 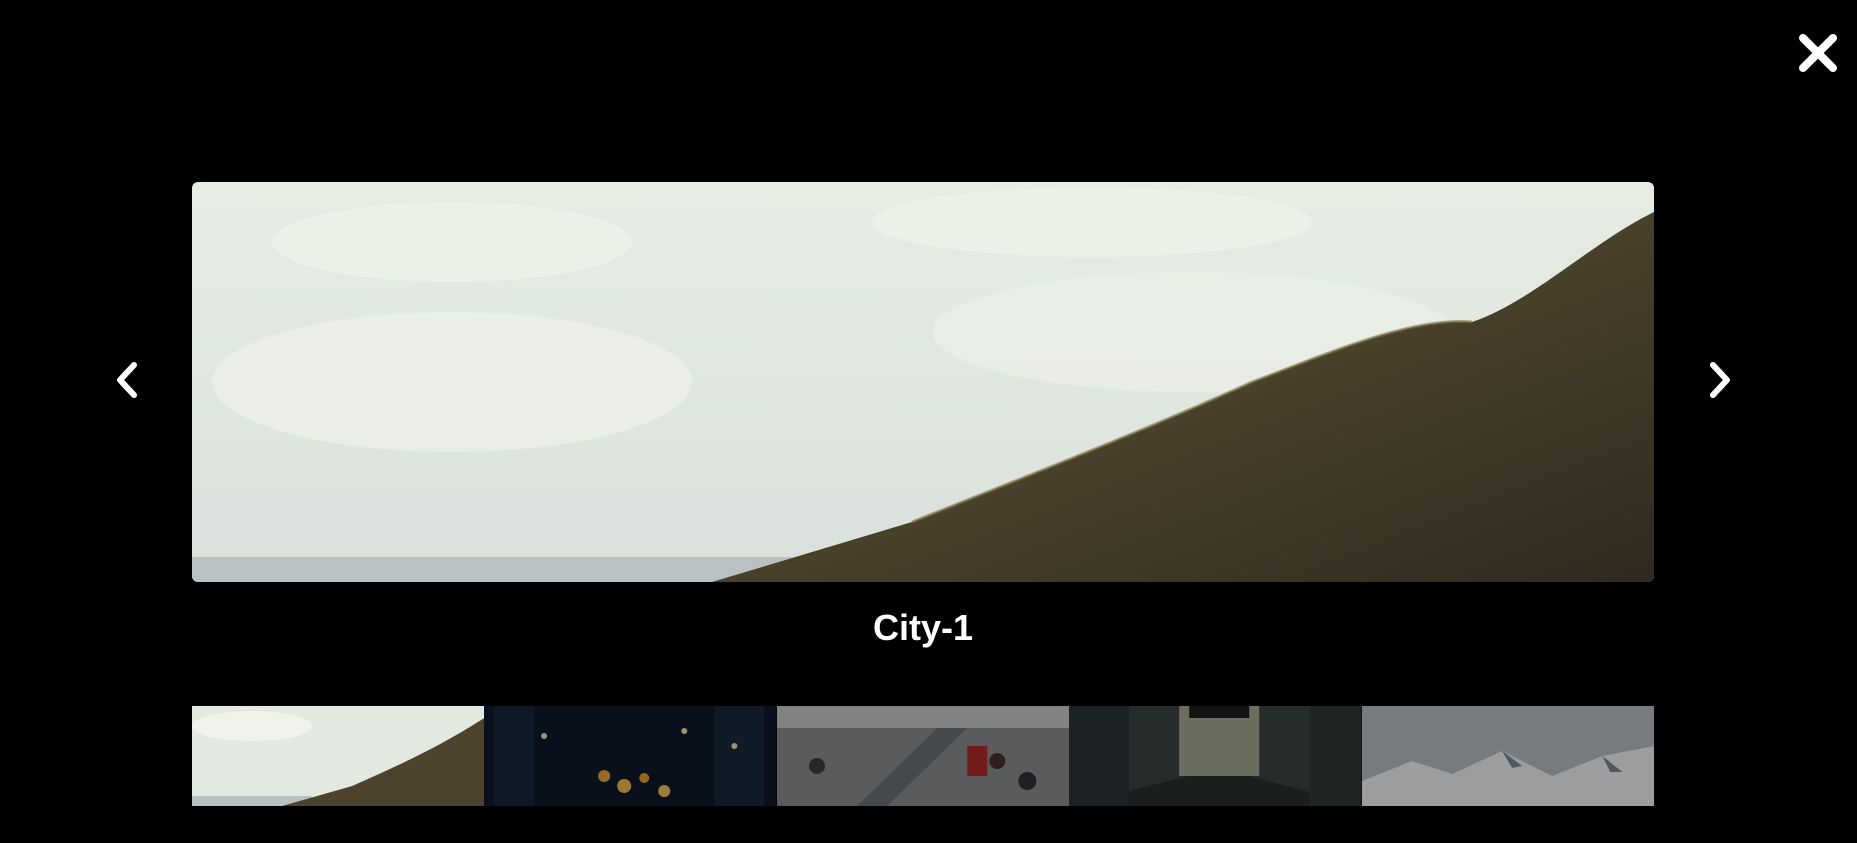 I want to click on image-caption: City-1, so click(x=923, y=627).